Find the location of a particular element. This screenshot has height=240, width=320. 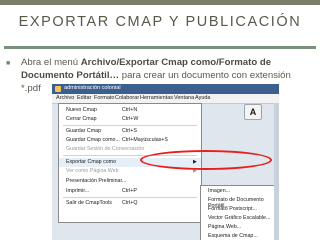

menu-ventana: Ventana is located at coordinates (184, 98).